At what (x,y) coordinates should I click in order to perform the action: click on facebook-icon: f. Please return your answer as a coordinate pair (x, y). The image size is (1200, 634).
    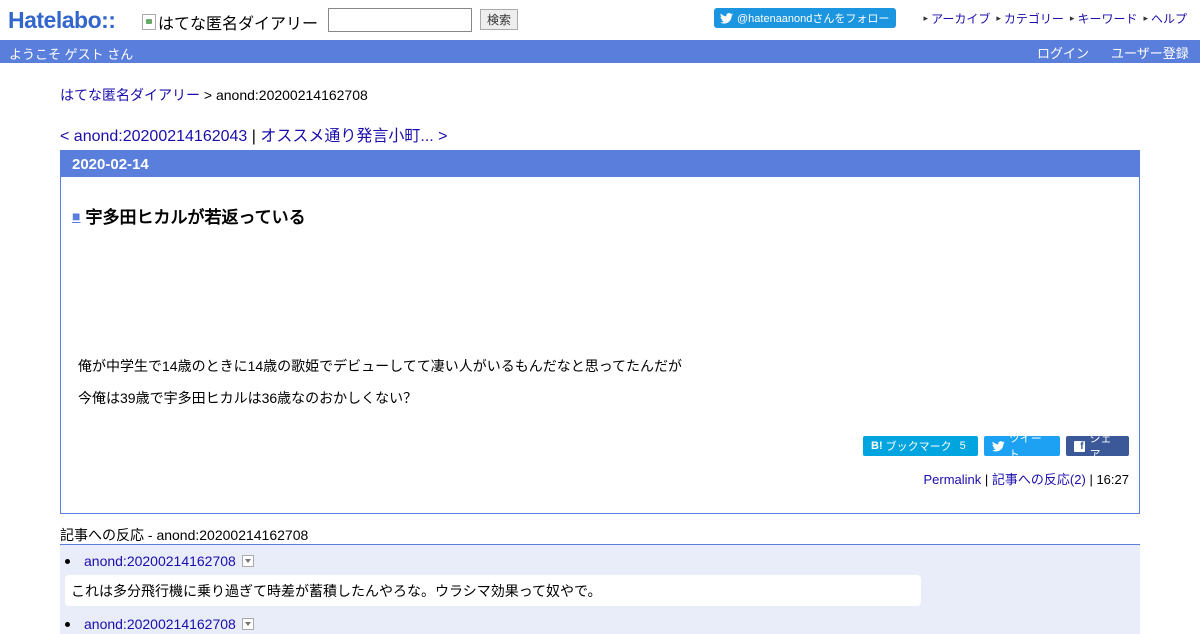
    Looking at the image, I should click on (1079, 446).